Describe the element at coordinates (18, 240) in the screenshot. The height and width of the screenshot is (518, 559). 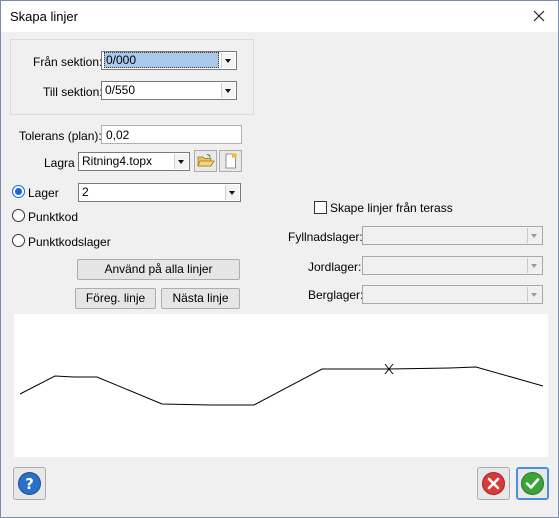
I see `point-code-layer-radio` at that location.